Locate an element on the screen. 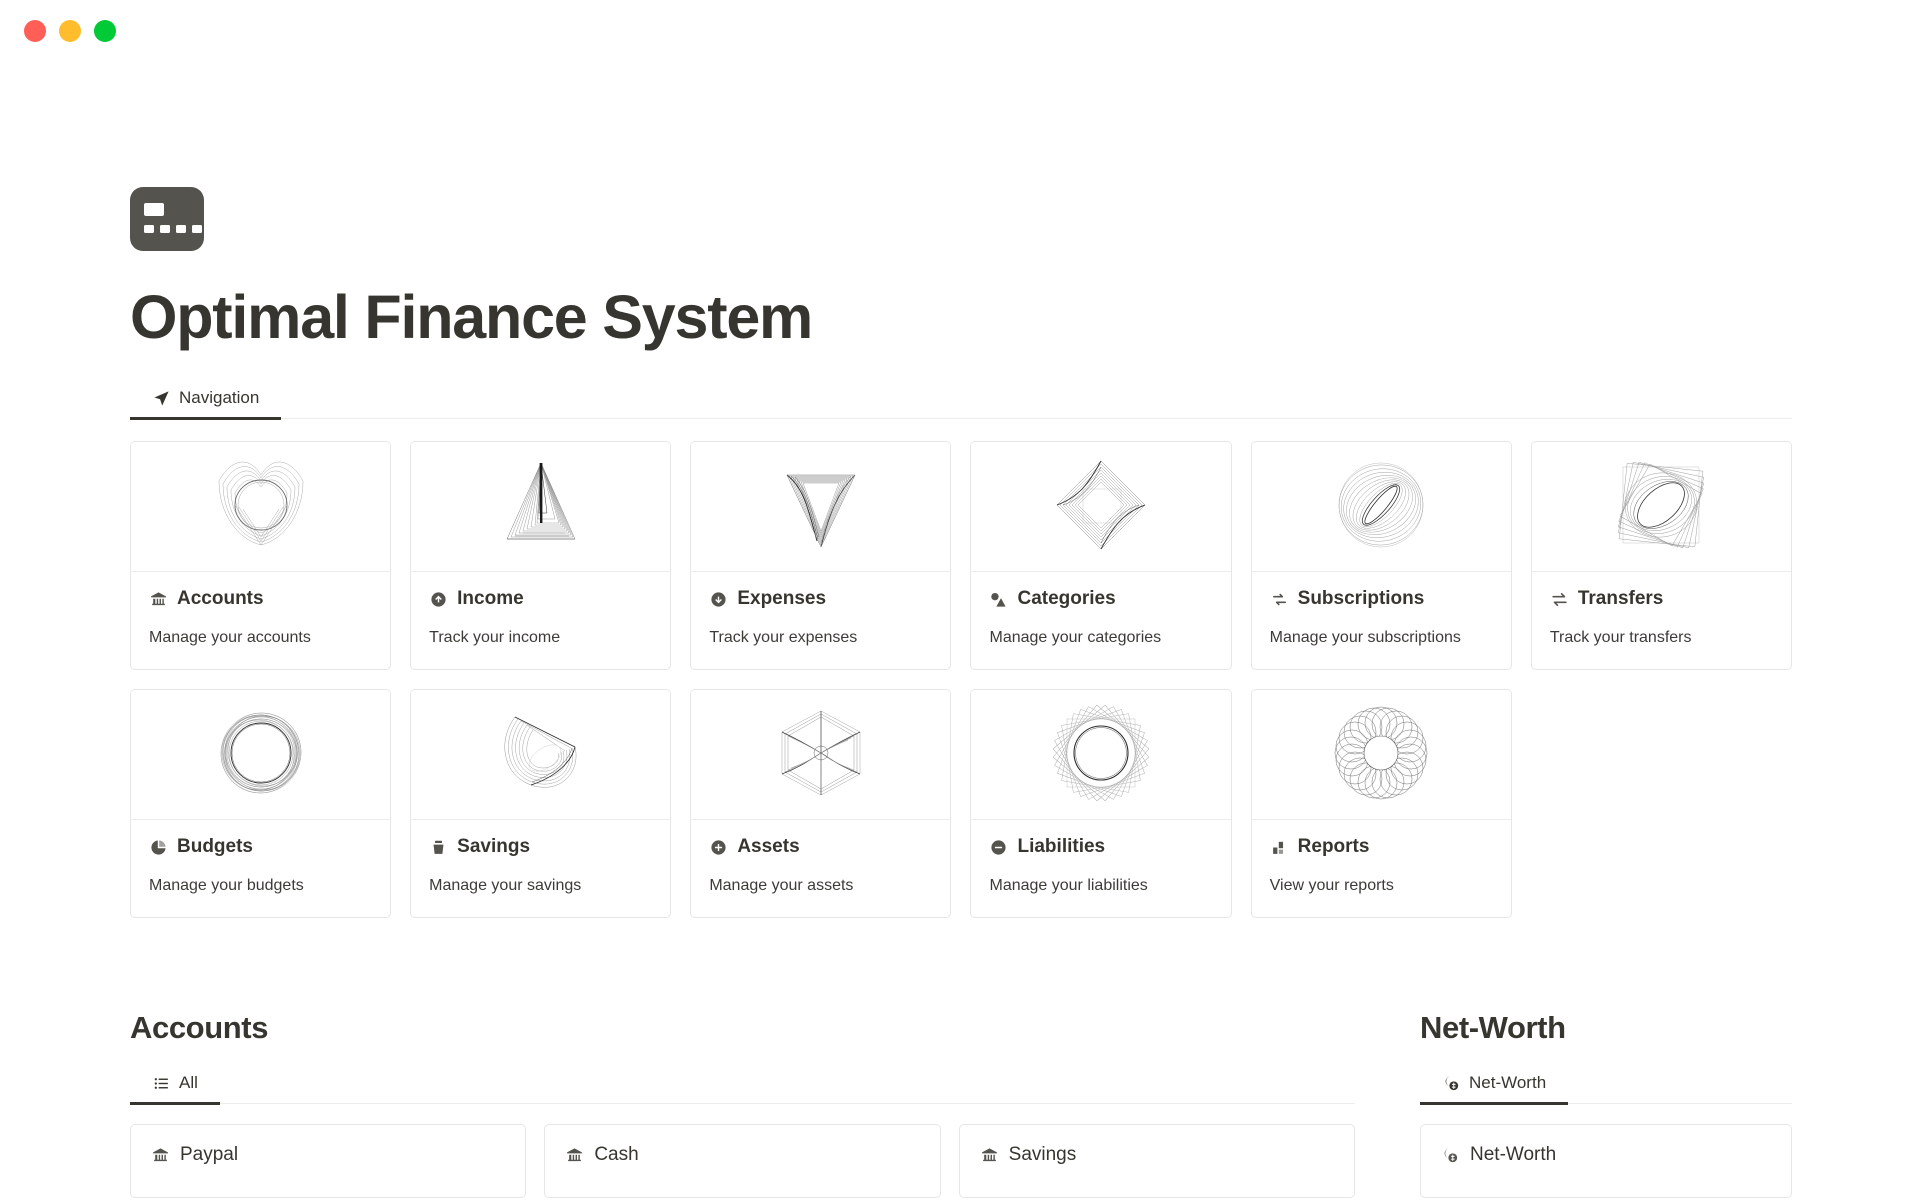 The width and height of the screenshot is (1920, 1200). accounts-list: Paypal Cash Savings is located at coordinates (742, 1161).